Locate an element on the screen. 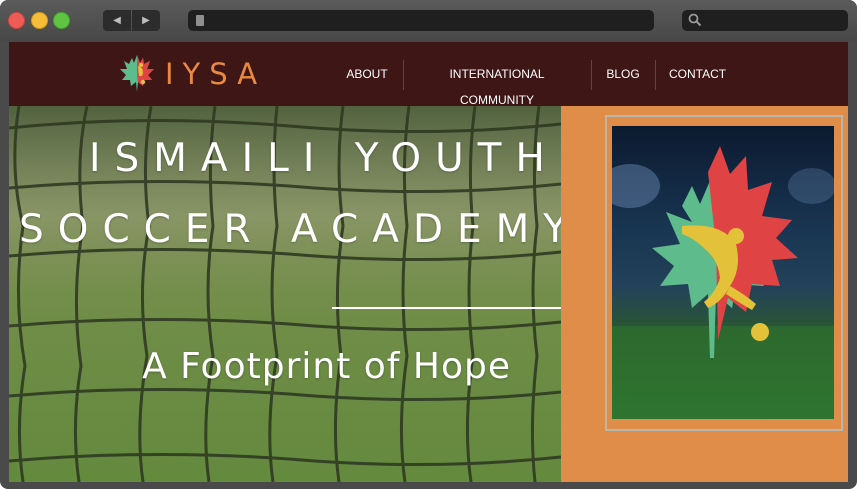 This screenshot has height=489, width=857. maple-leaf-player-icon is located at coordinates (723, 282).